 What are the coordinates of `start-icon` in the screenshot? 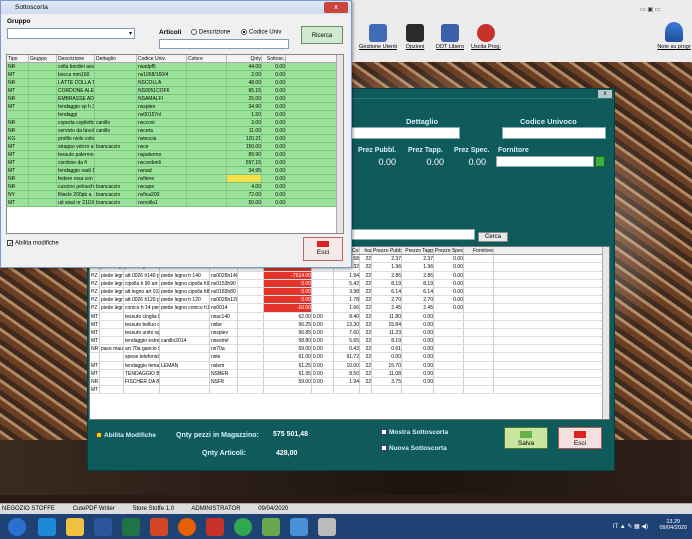 It's located at (17, 527).